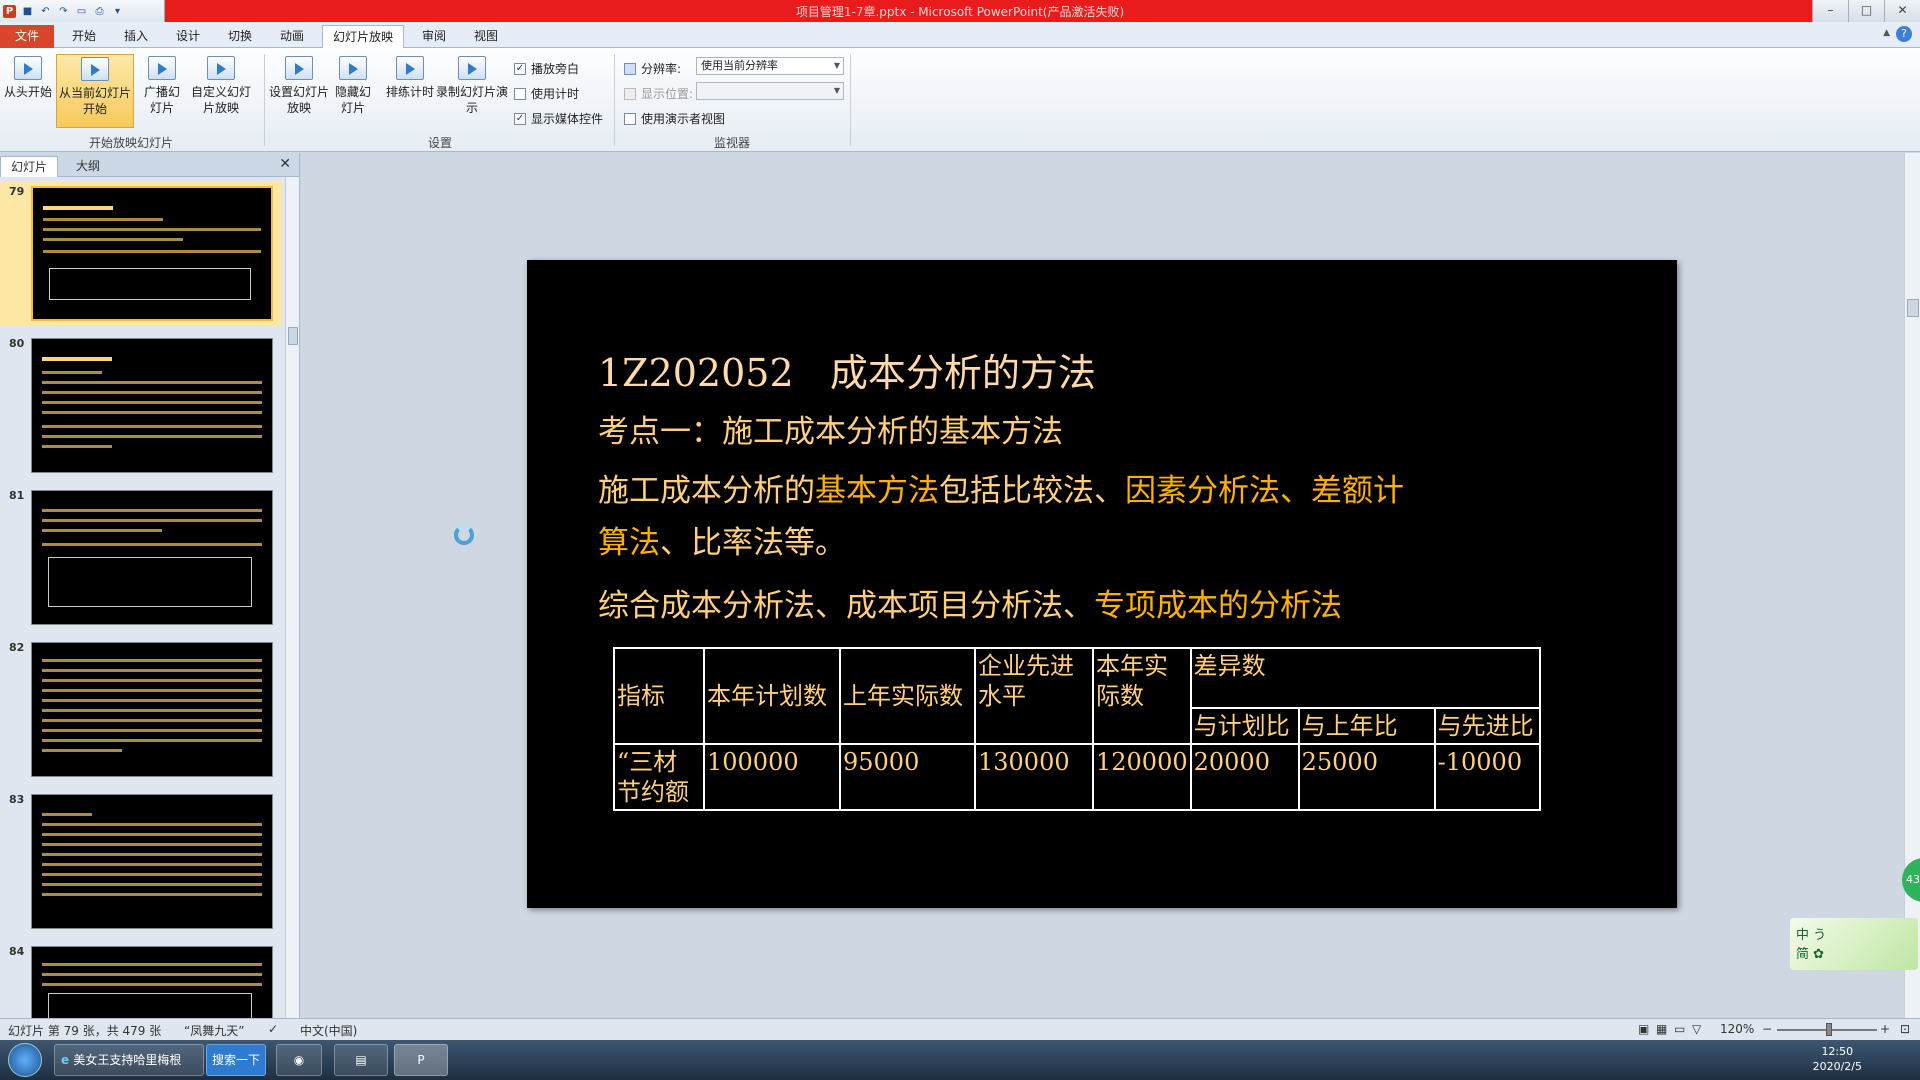 The width and height of the screenshot is (1920, 1080). Describe the element at coordinates (1142, 696) in the screenshot. I see `table-header: 本年实际数` at that location.